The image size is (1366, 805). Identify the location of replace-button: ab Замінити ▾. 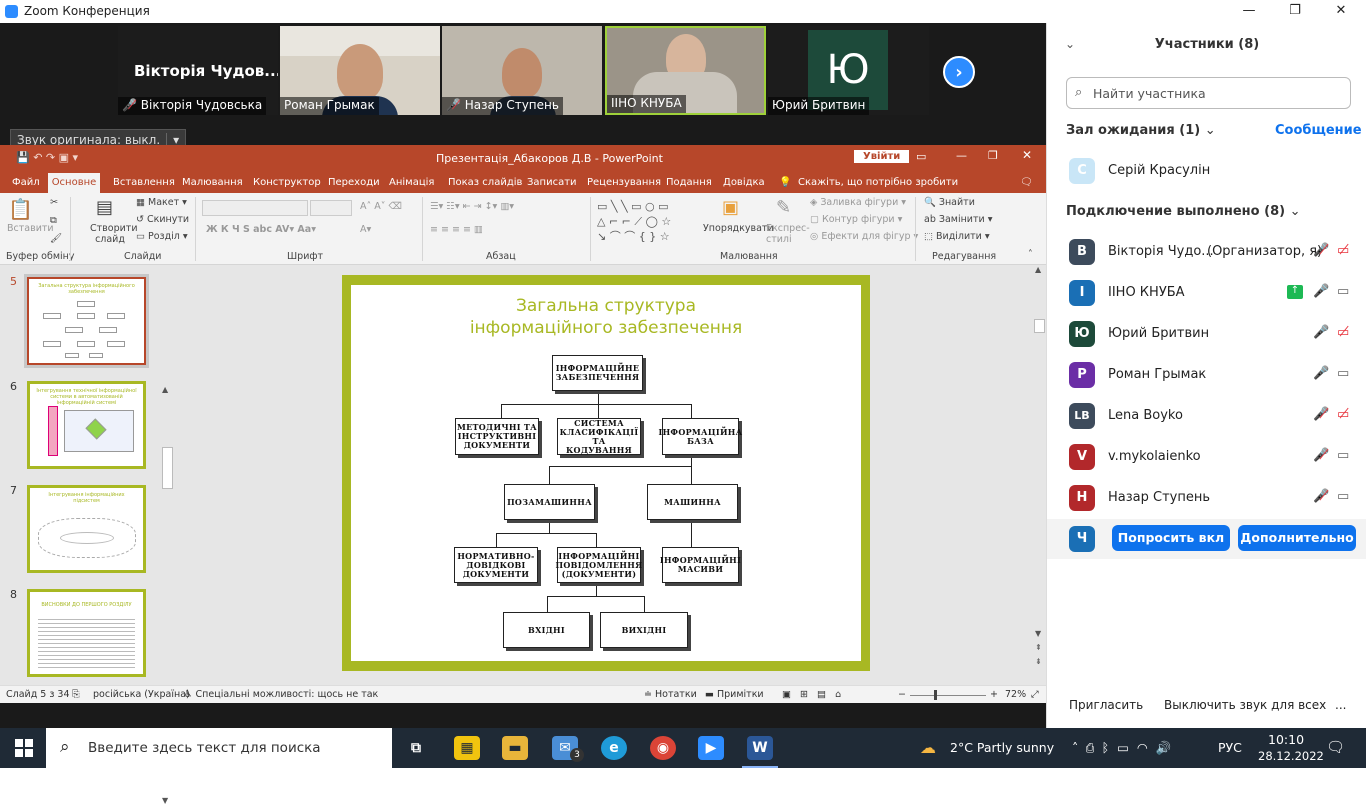
(958, 219).